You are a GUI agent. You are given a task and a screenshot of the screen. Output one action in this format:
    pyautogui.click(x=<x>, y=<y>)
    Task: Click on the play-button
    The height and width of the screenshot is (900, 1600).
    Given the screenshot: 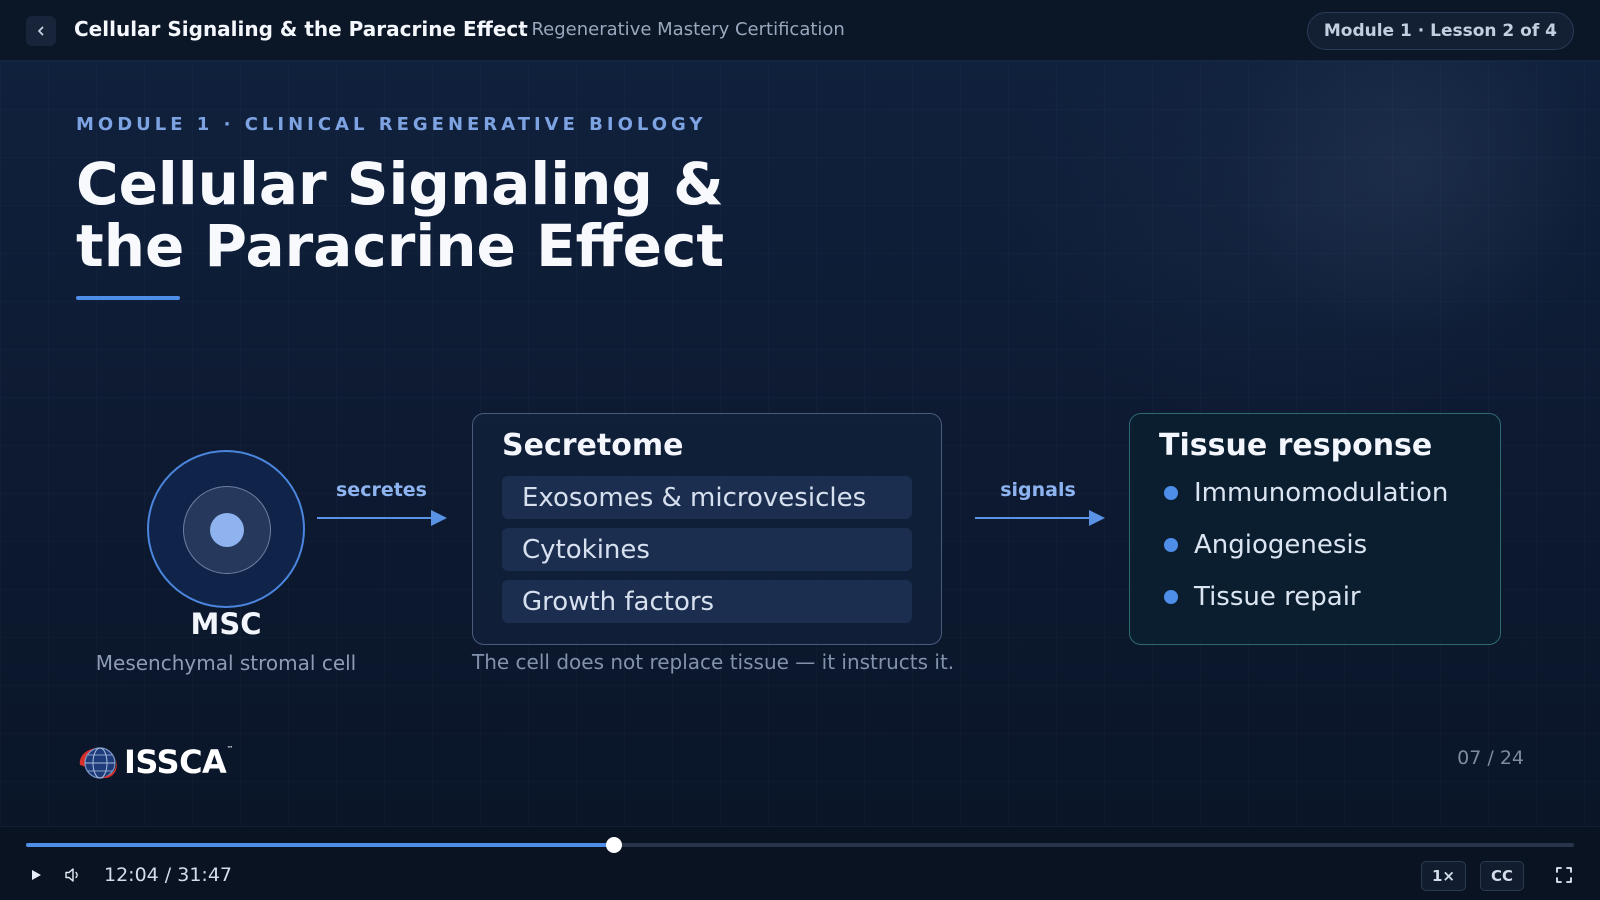 What is the action you would take?
    pyautogui.click(x=36, y=875)
    